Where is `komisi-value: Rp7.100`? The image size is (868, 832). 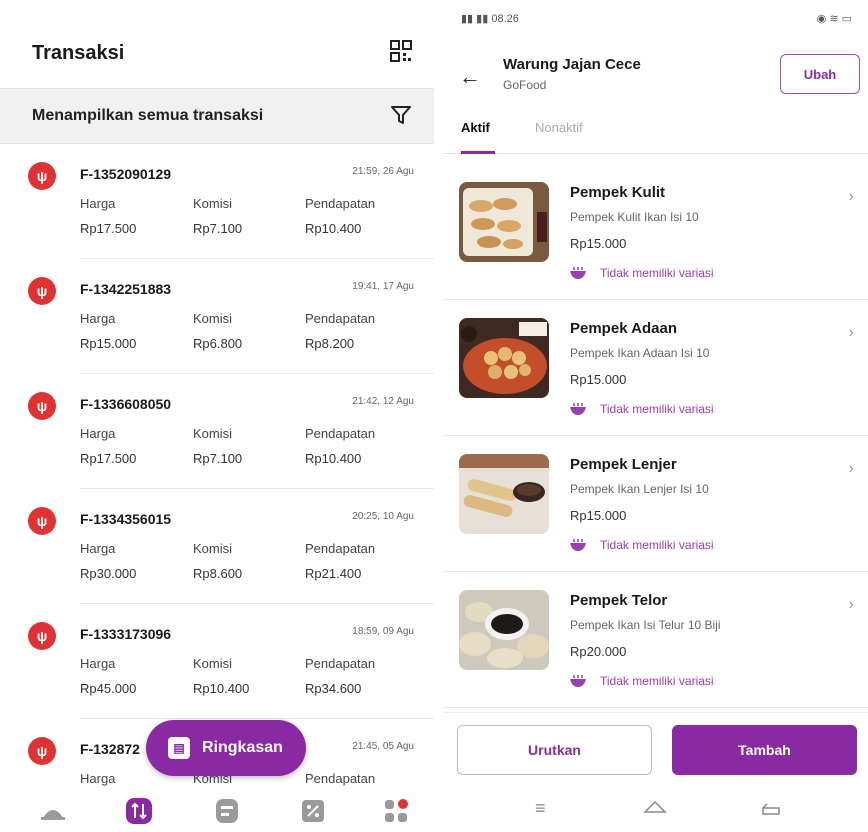
komisi-value: Rp7.100 is located at coordinates (218, 458).